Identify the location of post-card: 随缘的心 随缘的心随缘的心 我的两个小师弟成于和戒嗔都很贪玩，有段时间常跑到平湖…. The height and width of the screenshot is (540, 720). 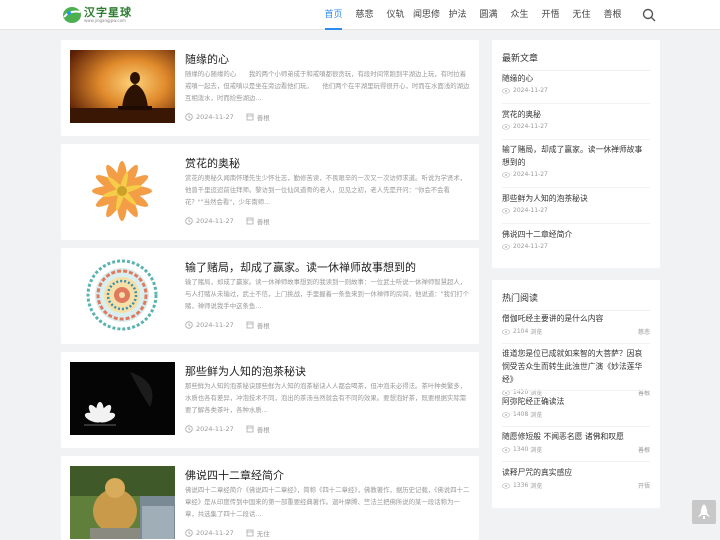
(270, 88).